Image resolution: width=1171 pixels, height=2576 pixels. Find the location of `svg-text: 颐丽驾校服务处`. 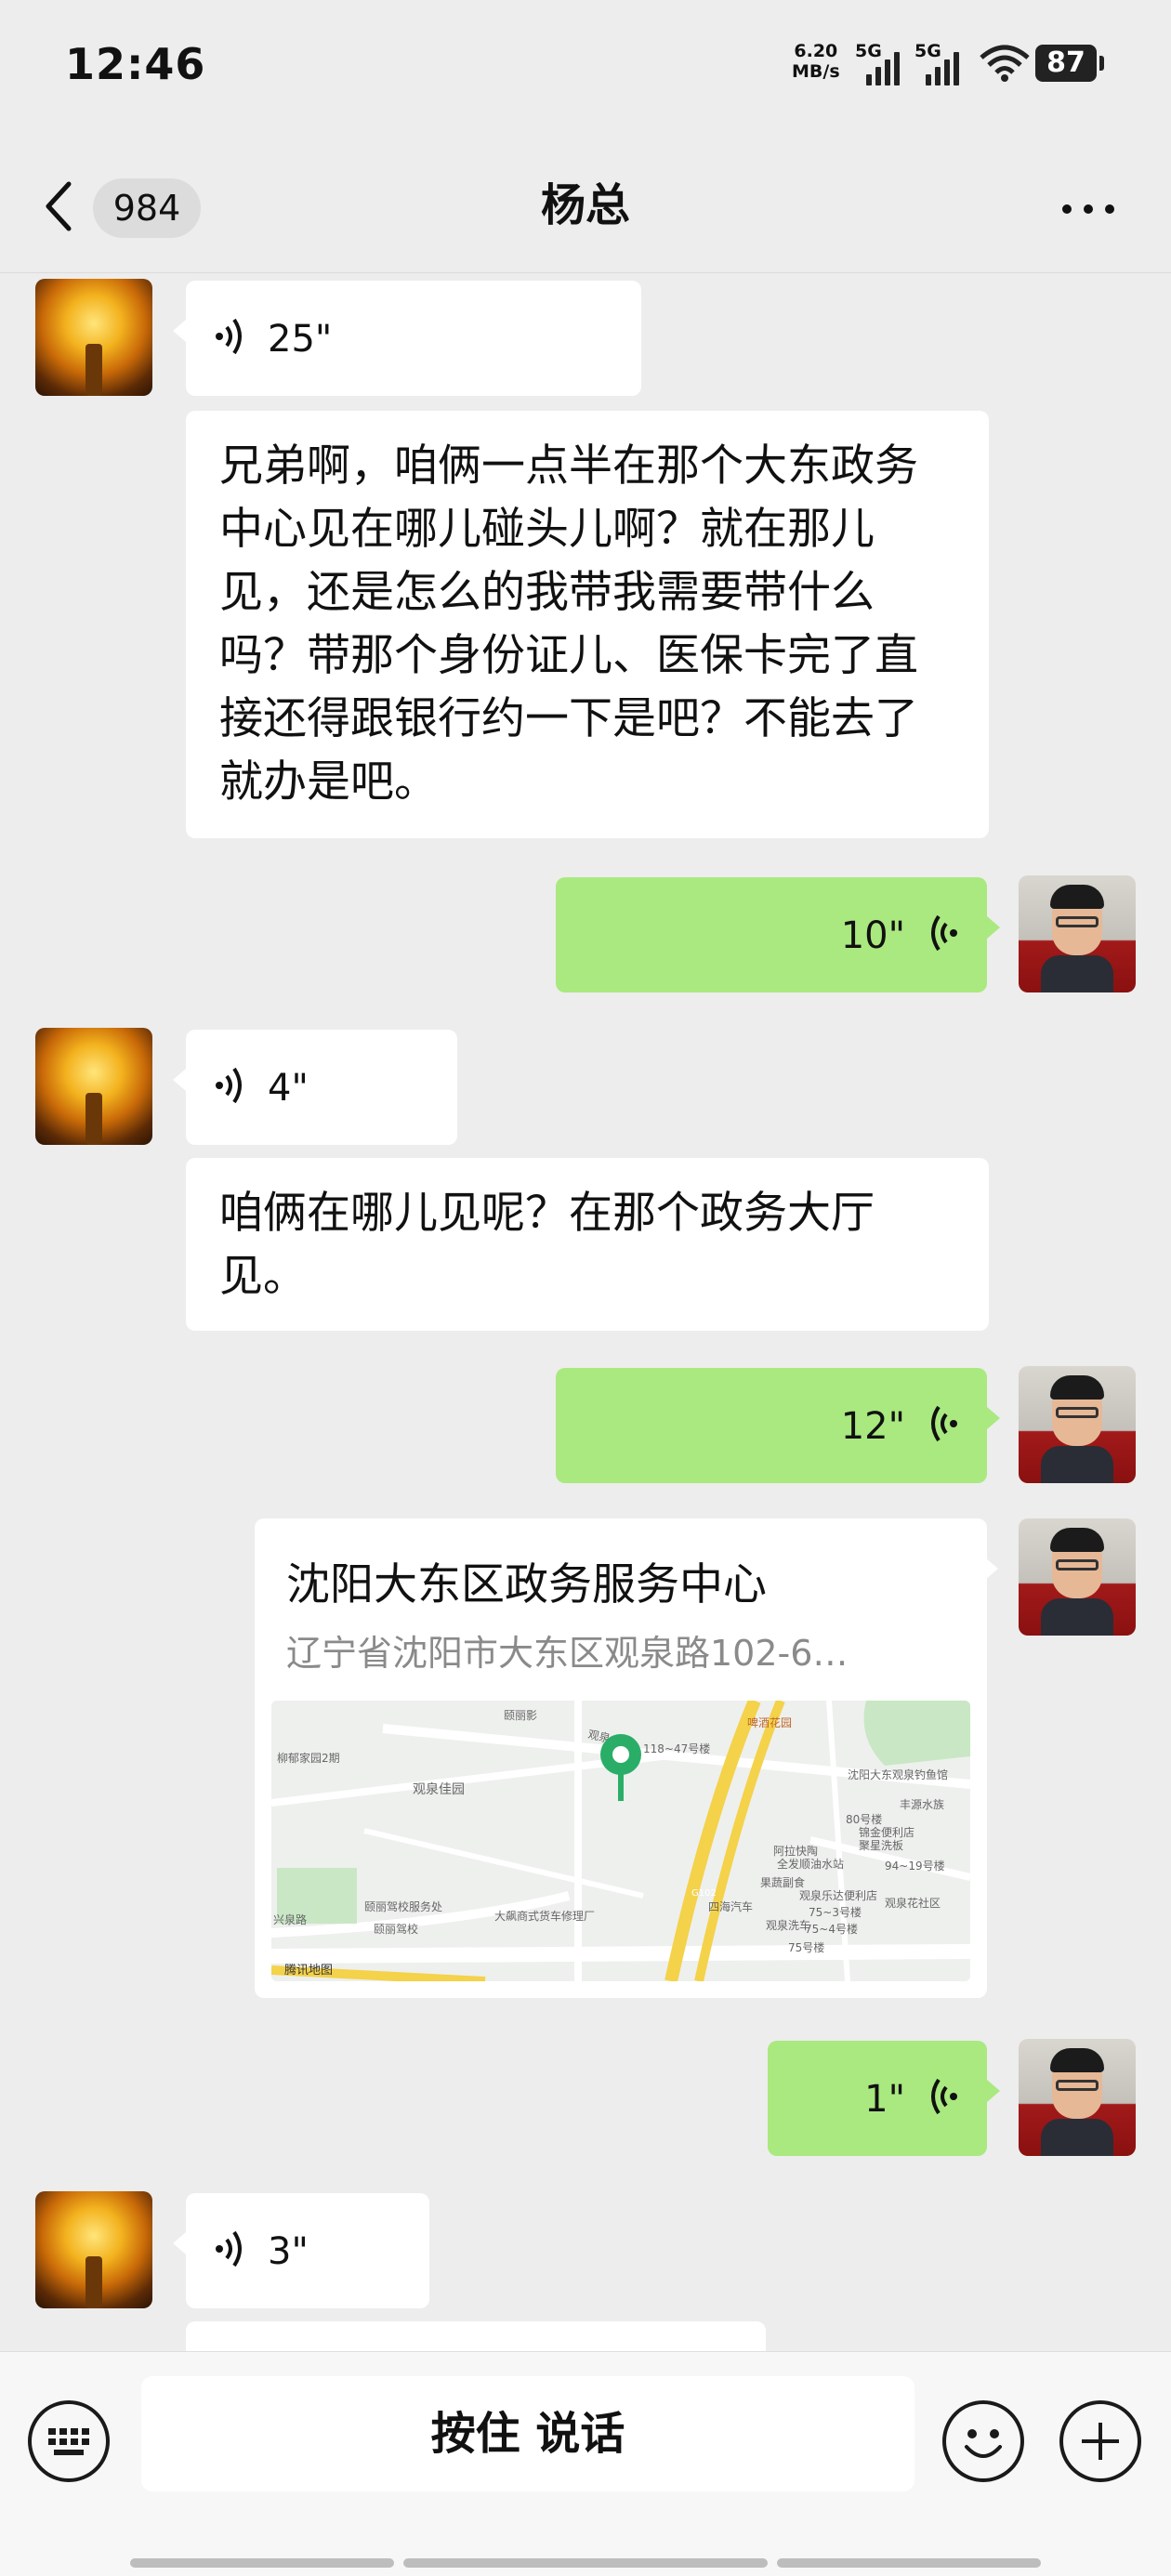

svg-text: 颐丽驾校服务处 is located at coordinates (403, 1906).